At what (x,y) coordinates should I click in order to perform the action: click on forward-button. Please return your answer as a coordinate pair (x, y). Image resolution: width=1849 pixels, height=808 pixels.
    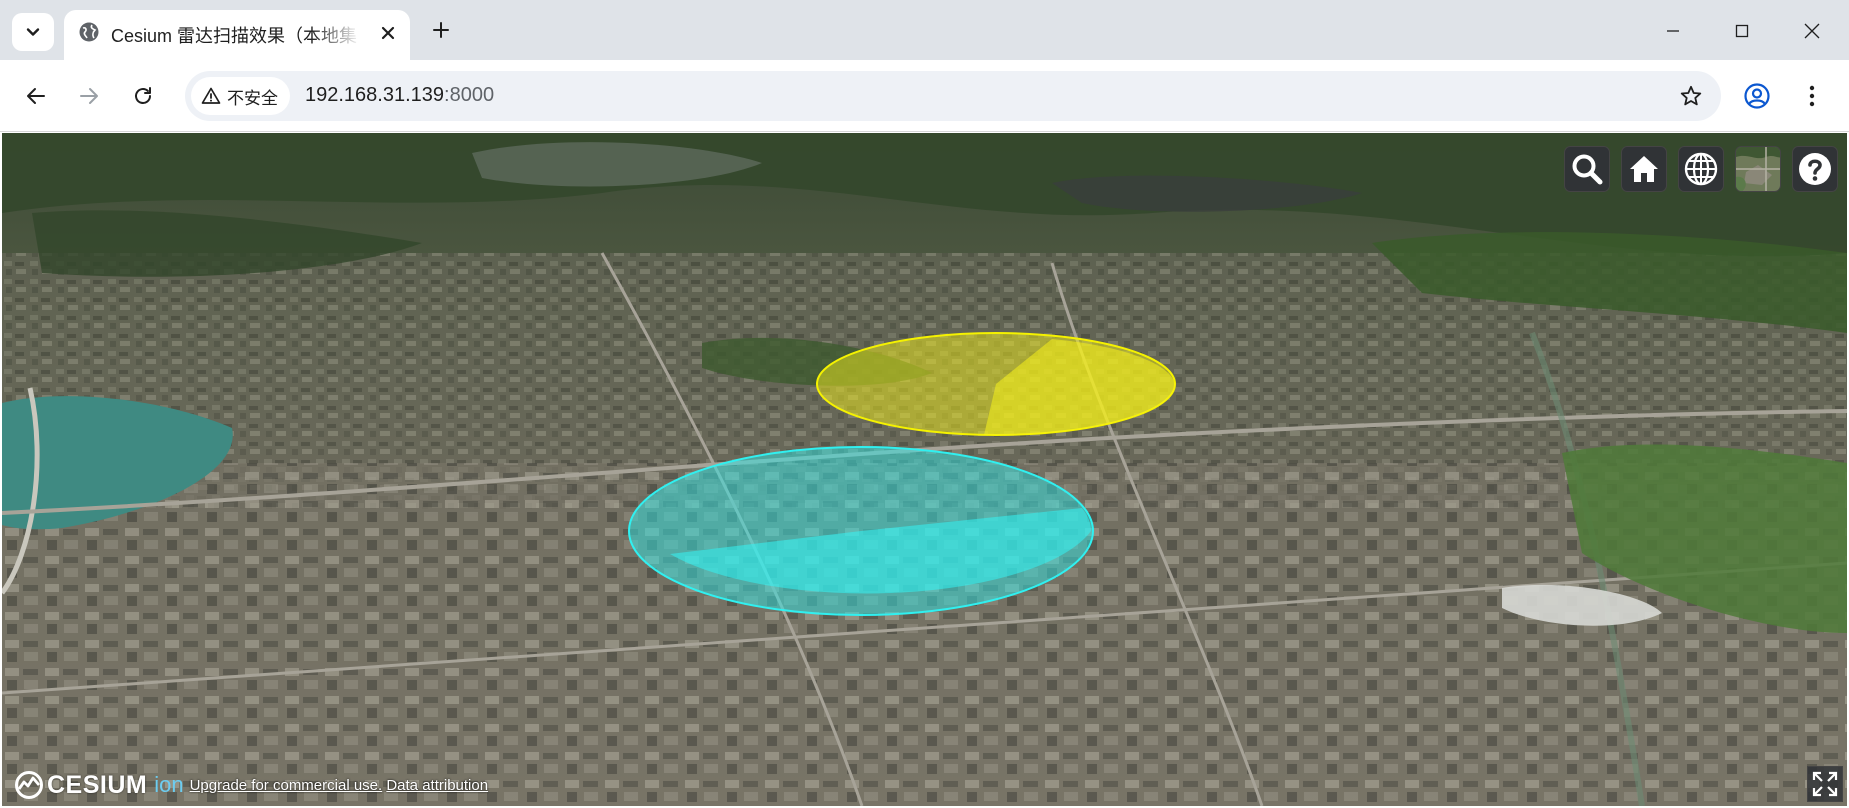
    Looking at the image, I should click on (89, 96).